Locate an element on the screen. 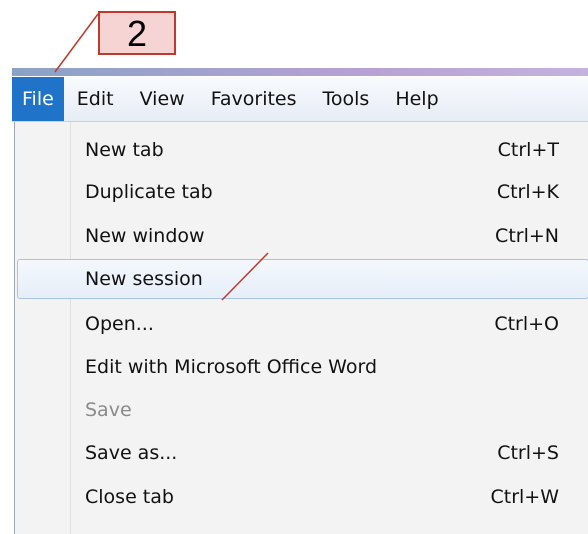  menu-item-label: New window is located at coordinates (145, 236).